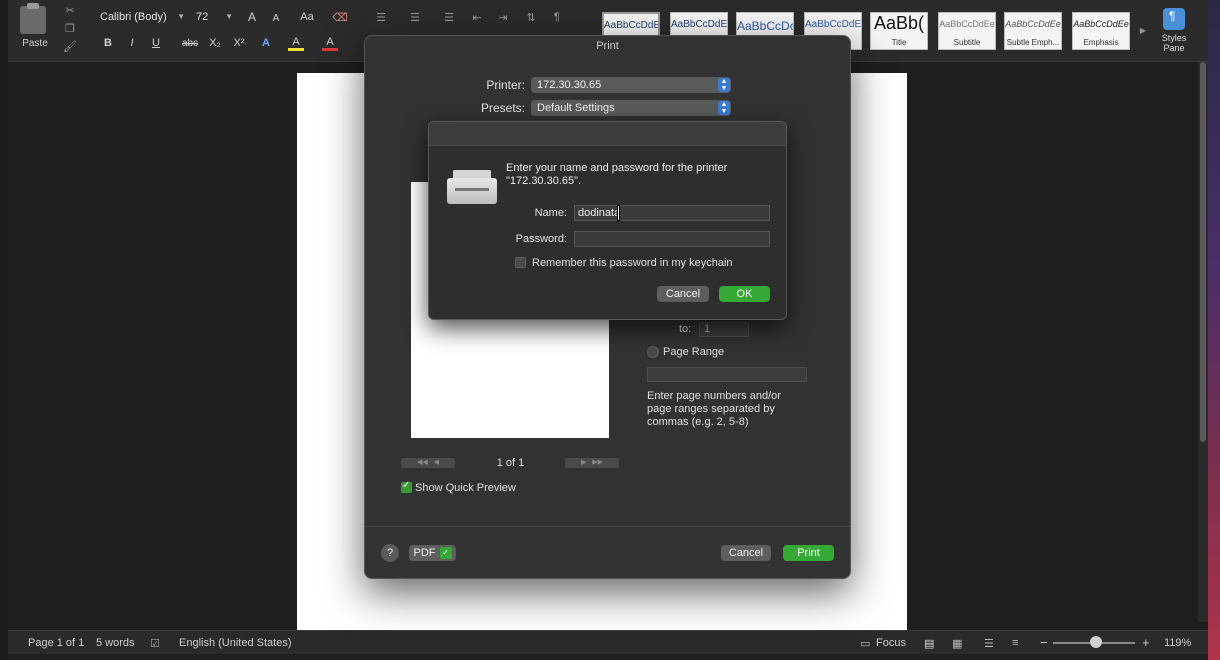 The width and height of the screenshot is (1220, 660). Describe the element at coordinates (727, 374) in the screenshot. I see `page-range-input` at that location.